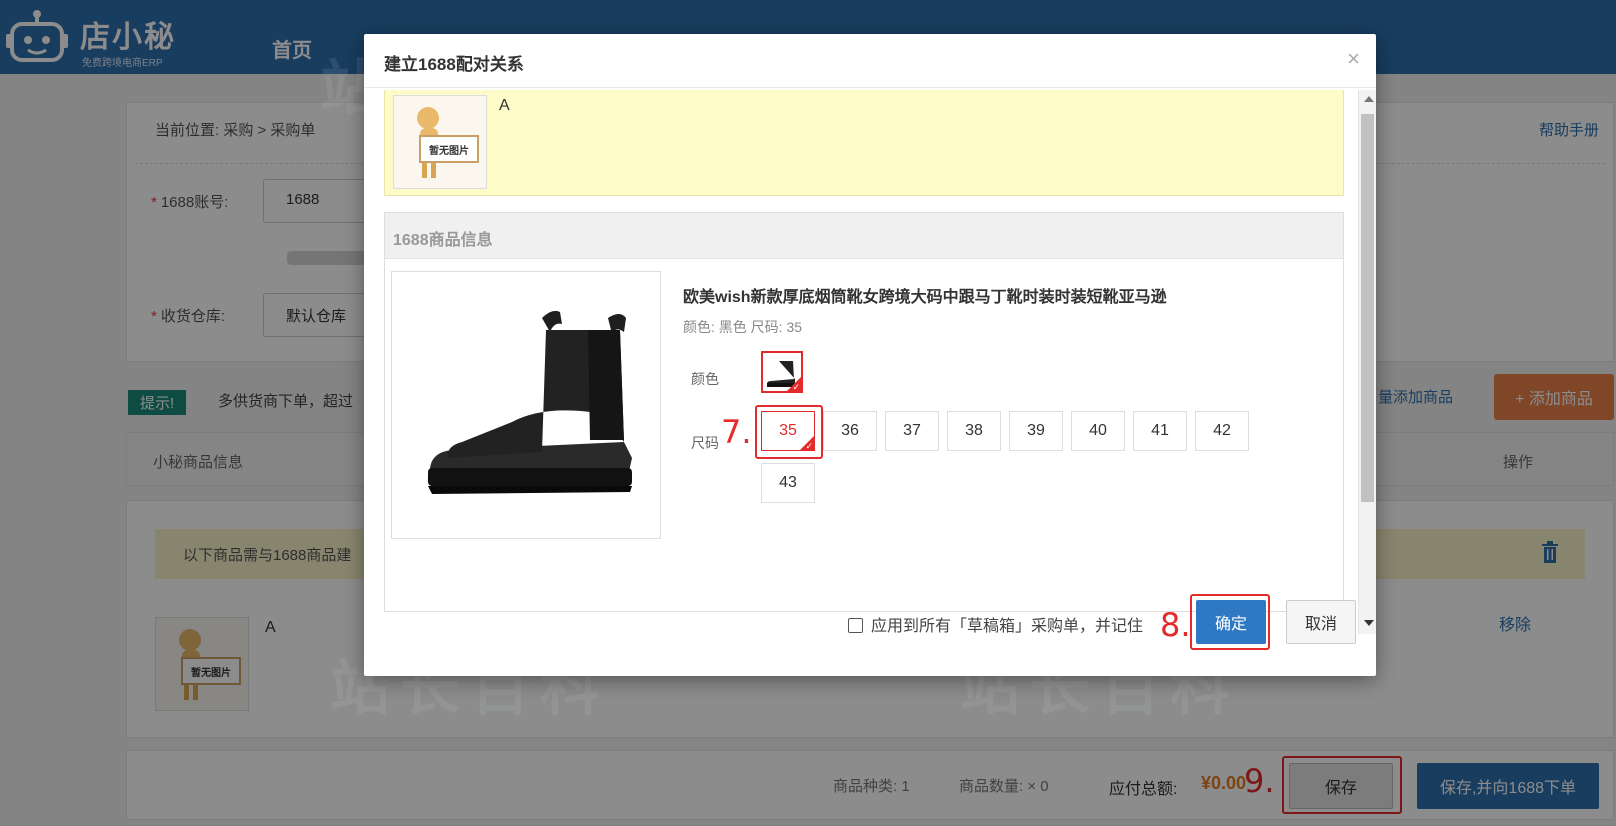  What do you see at coordinates (743, 327) in the screenshot?
I see `product-spec: 颜色: 黑色 尺码: 35` at bounding box center [743, 327].